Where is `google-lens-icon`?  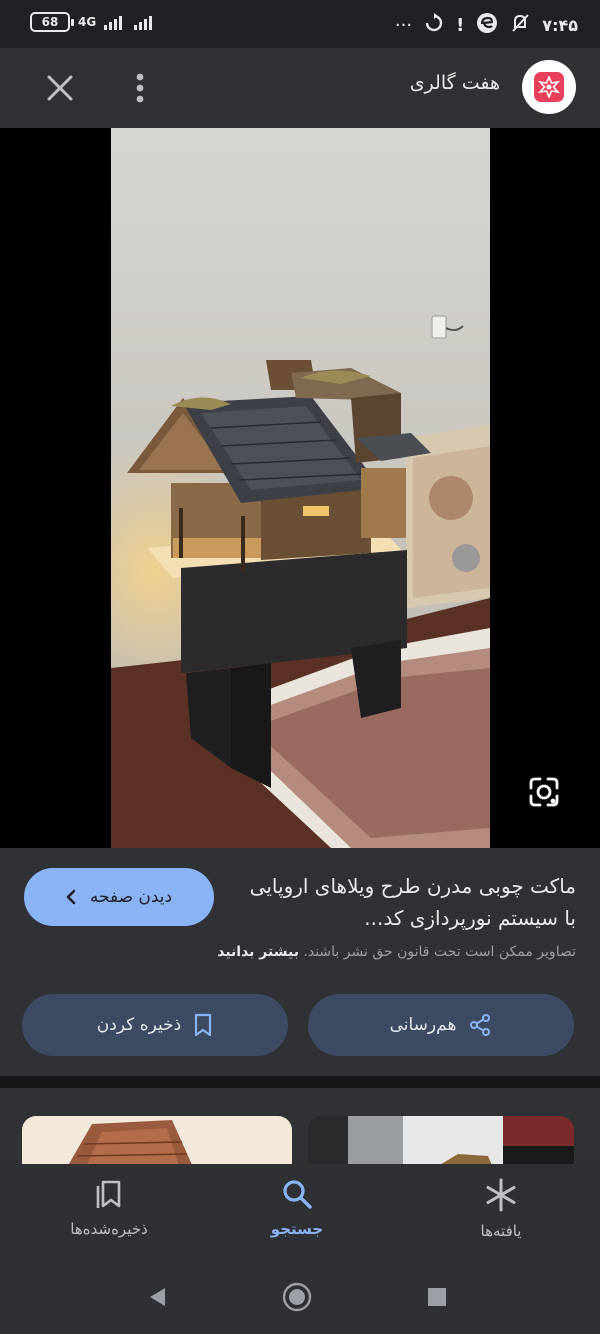
google-lens-icon is located at coordinates (544, 792).